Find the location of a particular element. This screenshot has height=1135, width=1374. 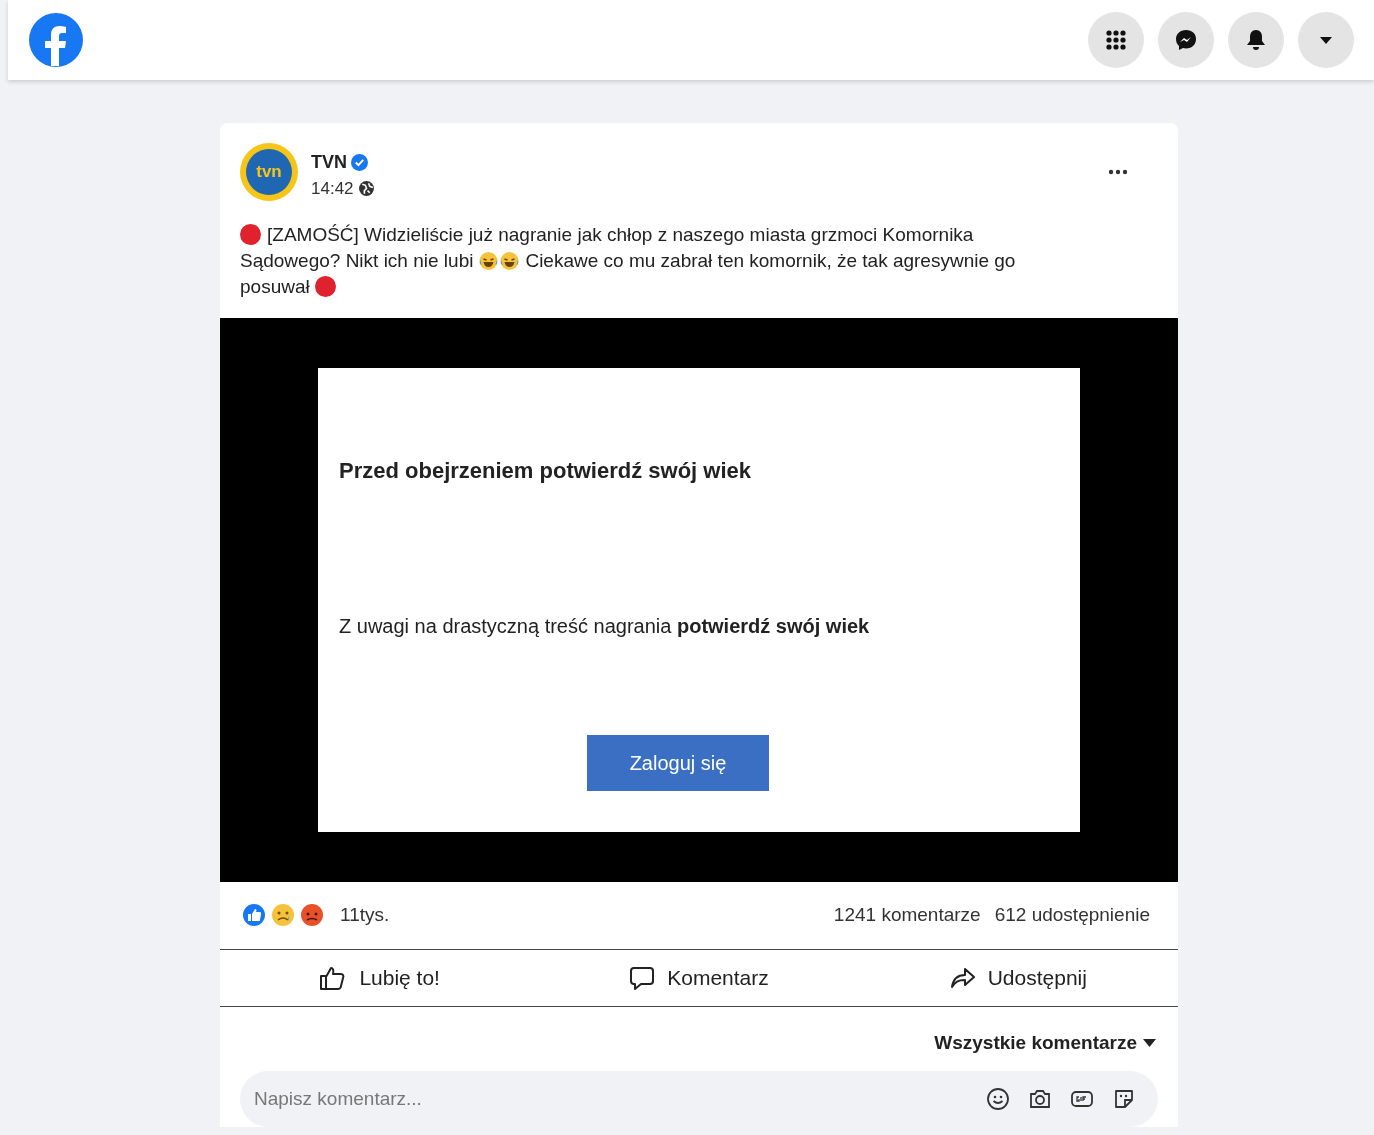

notifications-button is located at coordinates (1256, 40).